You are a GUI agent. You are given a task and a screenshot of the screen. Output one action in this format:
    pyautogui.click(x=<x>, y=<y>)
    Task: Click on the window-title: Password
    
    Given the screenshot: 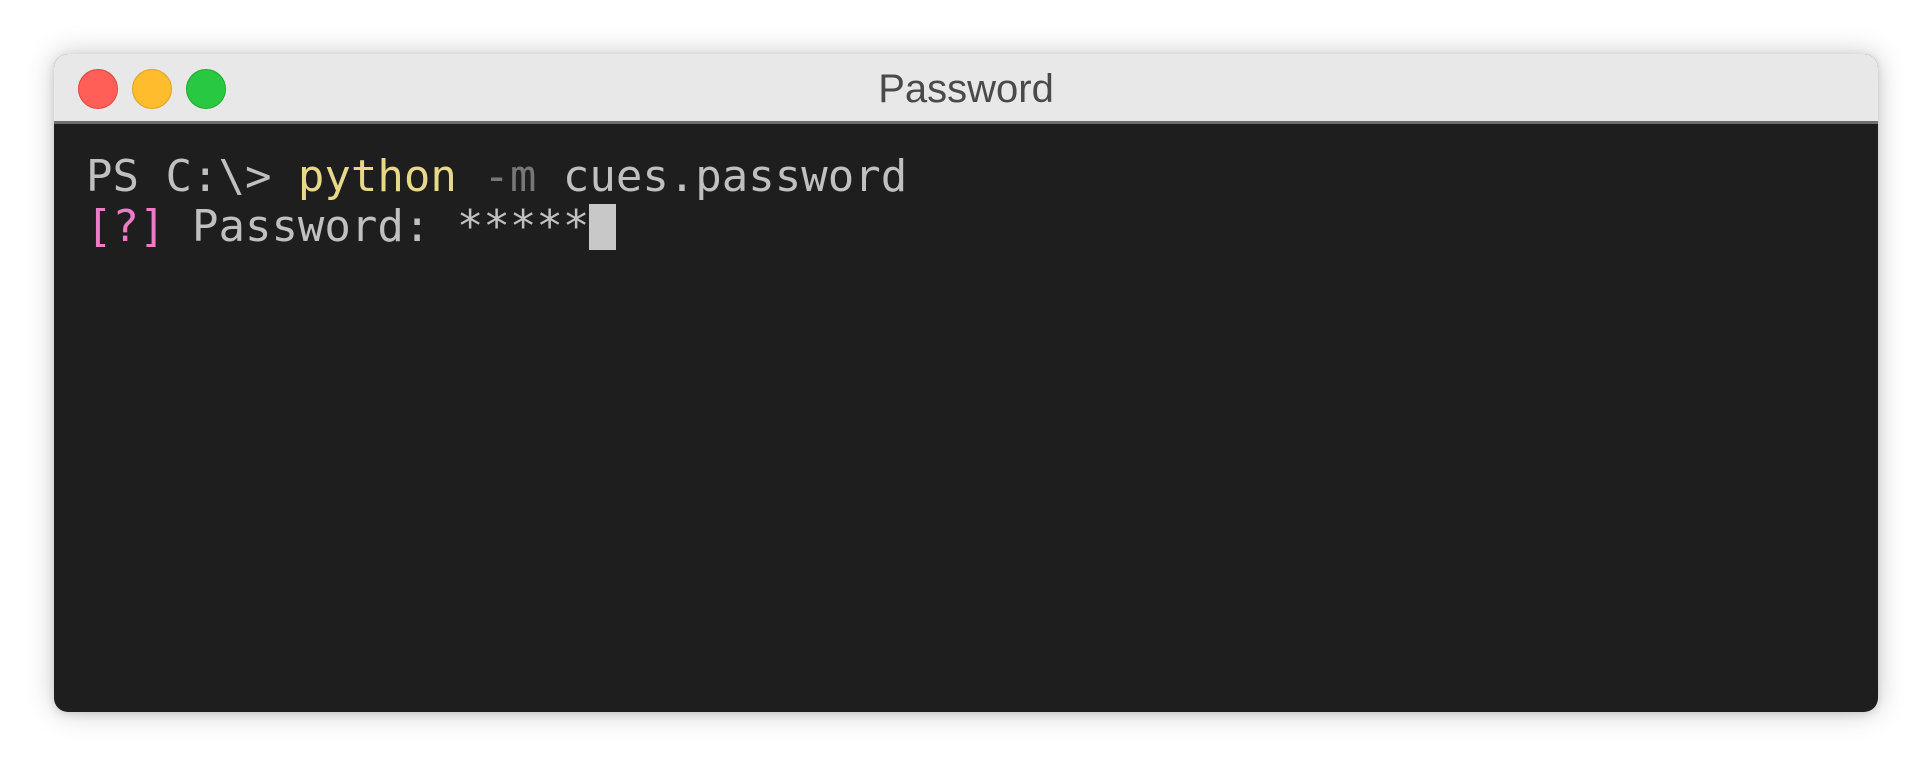 What is the action you would take?
    pyautogui.click(x=966, y=89)
    